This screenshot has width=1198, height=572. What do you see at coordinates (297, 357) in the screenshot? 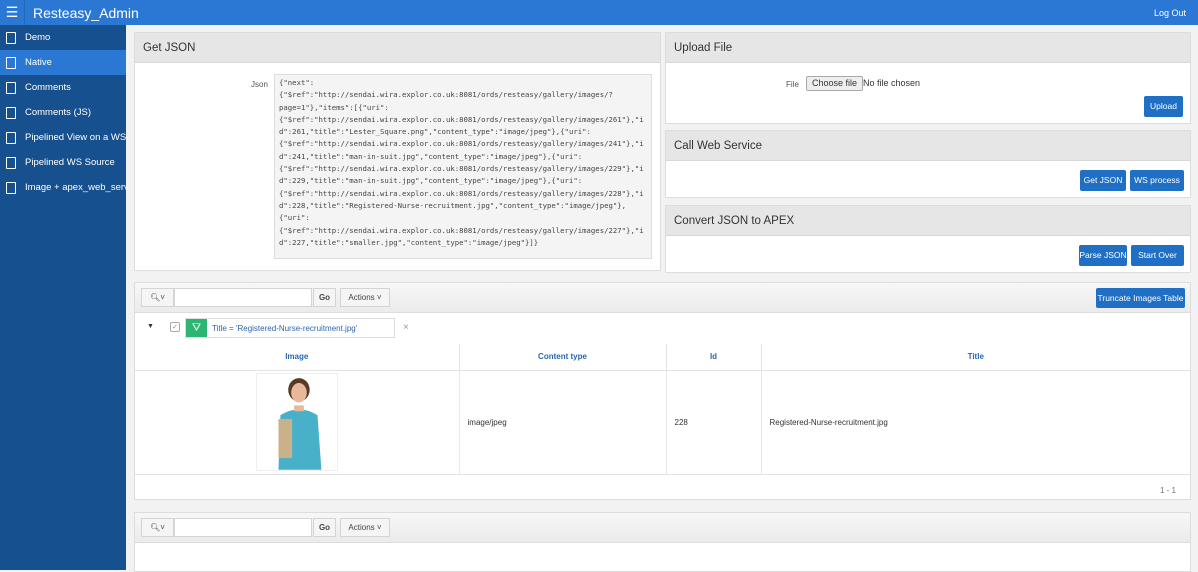
I see `column-header-image: Image` at bounding box center [297, 357].